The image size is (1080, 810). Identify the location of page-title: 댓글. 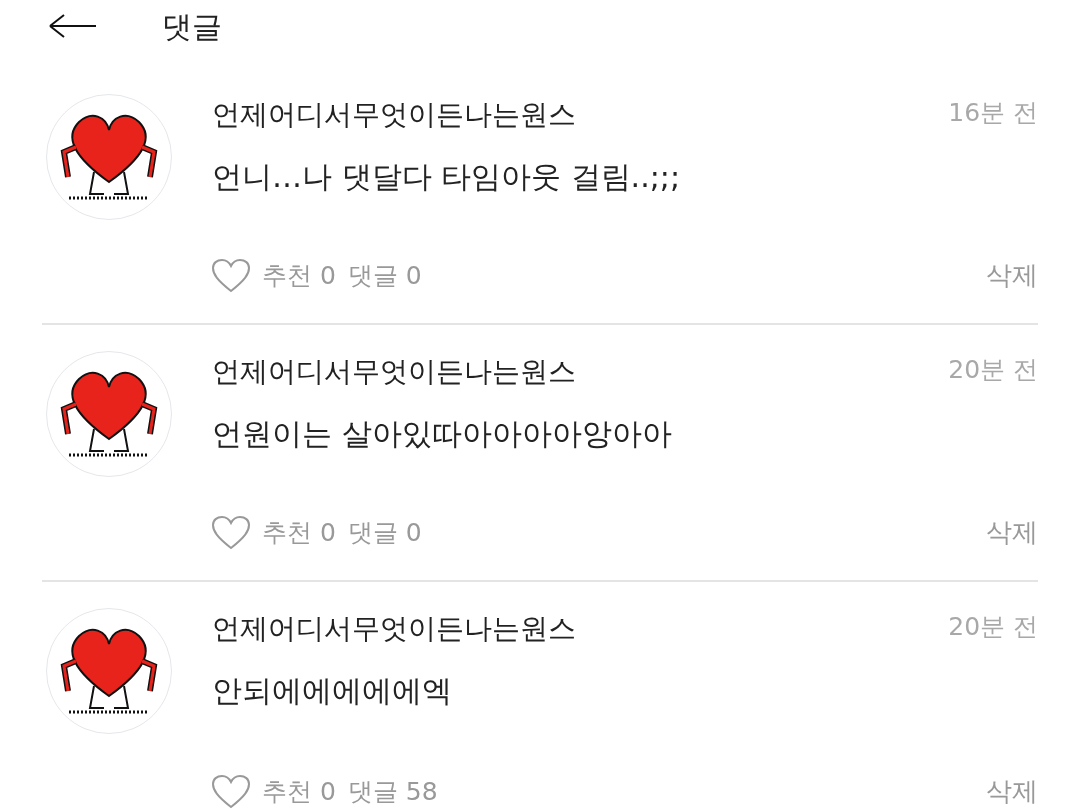
(192, 26).